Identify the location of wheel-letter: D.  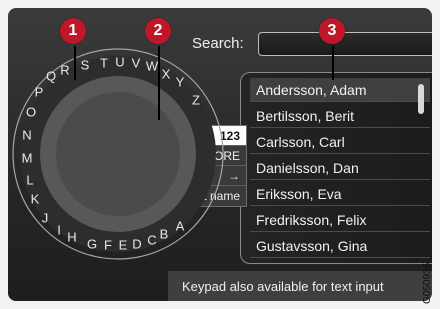
(136, 244).